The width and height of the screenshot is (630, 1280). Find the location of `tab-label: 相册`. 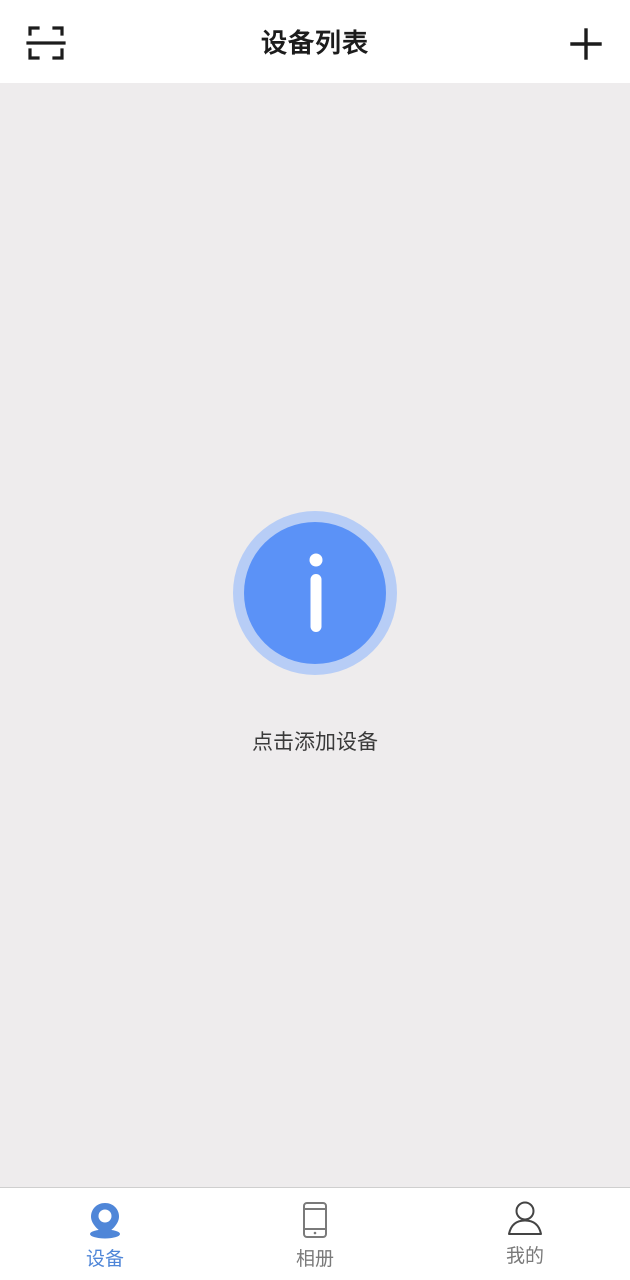

tab-label: 相册 is located at coordinates (314, 1259).